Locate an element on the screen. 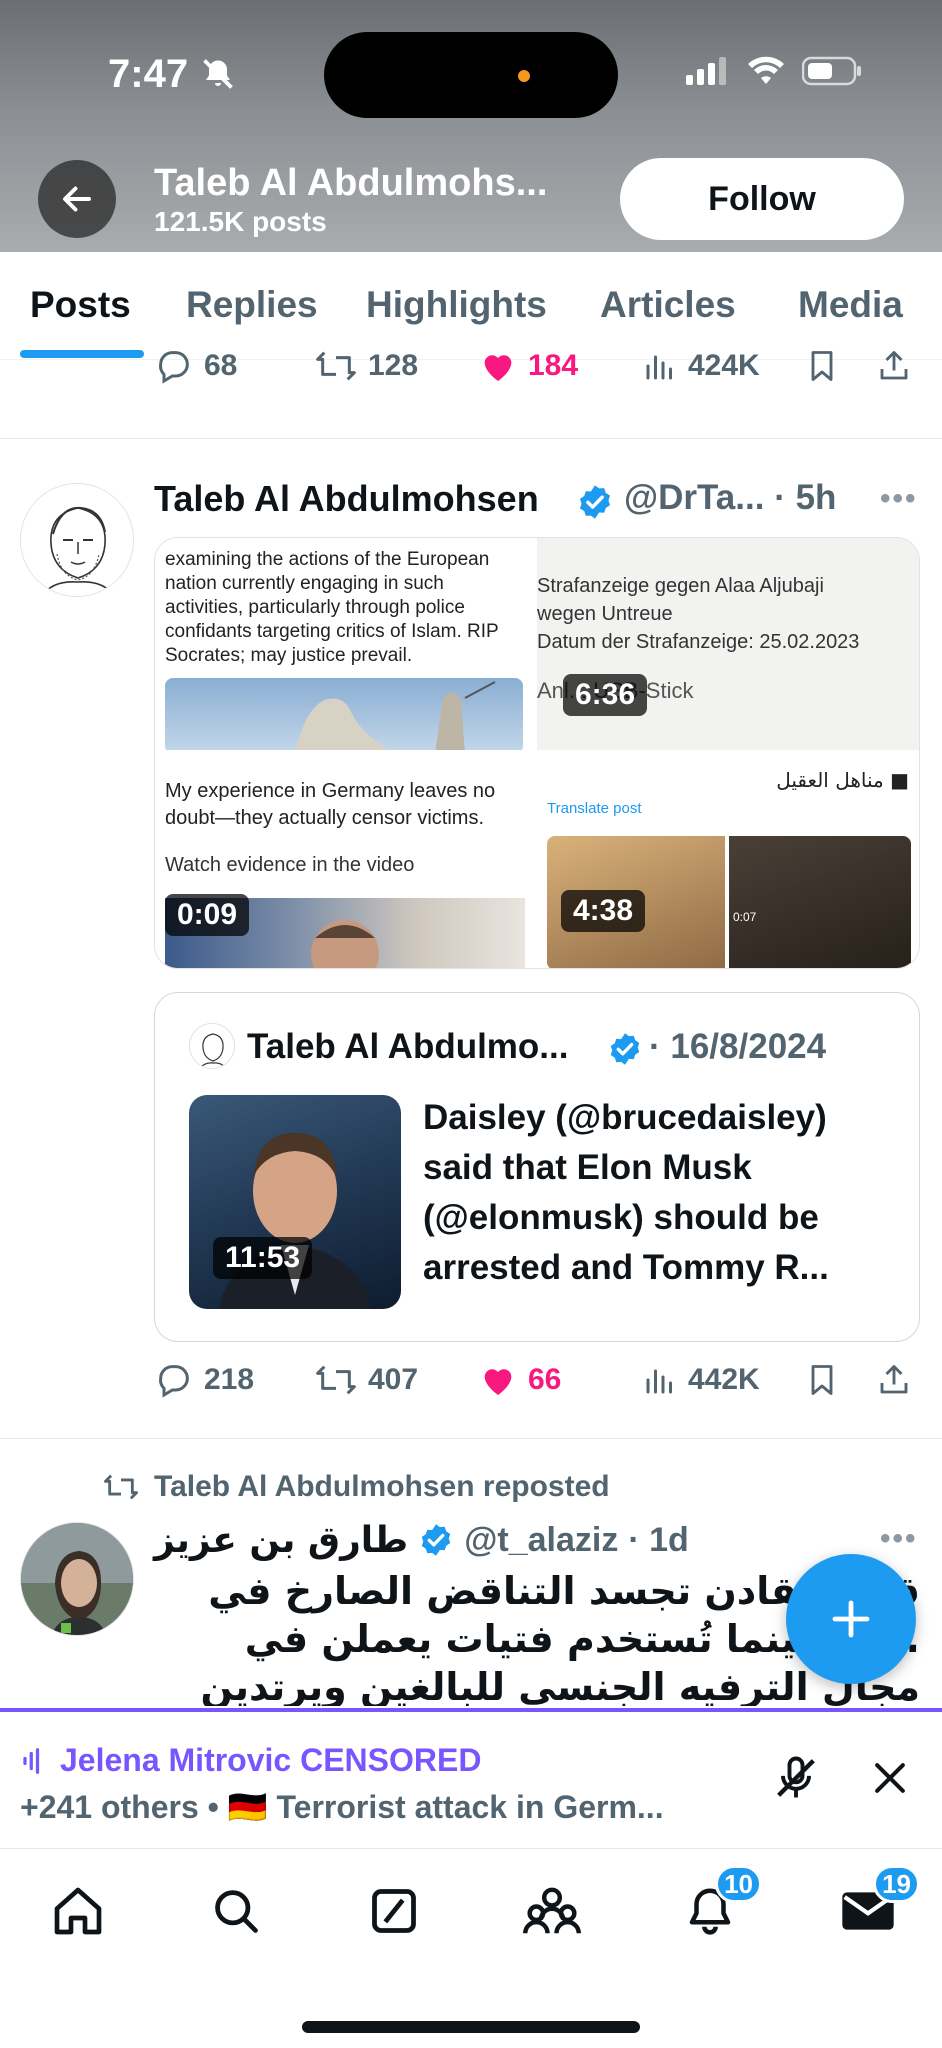 This screenshot has width=942, height=2048. nav-search is located at coordinates (236, 1911).